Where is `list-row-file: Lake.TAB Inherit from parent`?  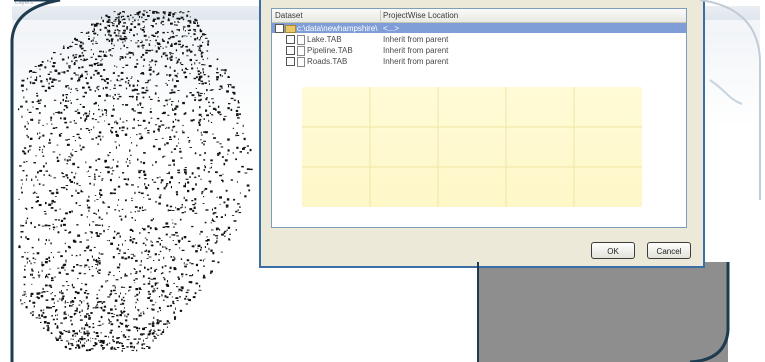
list-row-file: Lake.TAB Inherit from parent is located at coordinates (479, 39).